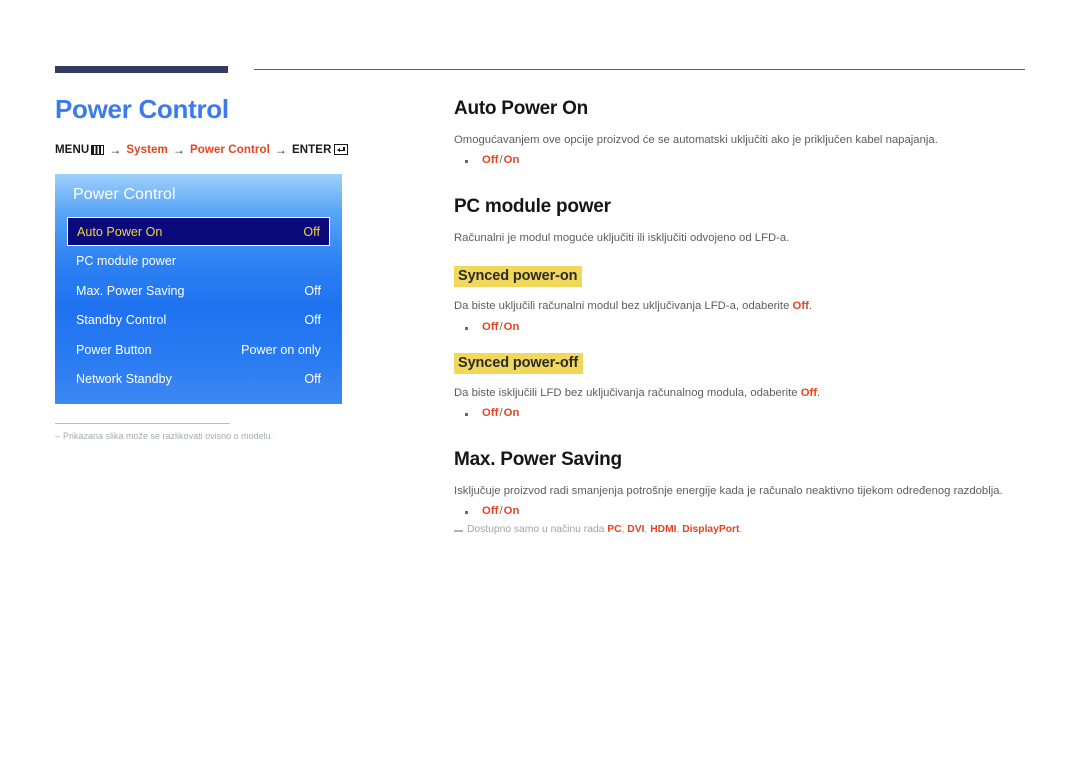  I want to click on osd-row-max-power-saving: Max. Power Saving Off, so click(198, 291).